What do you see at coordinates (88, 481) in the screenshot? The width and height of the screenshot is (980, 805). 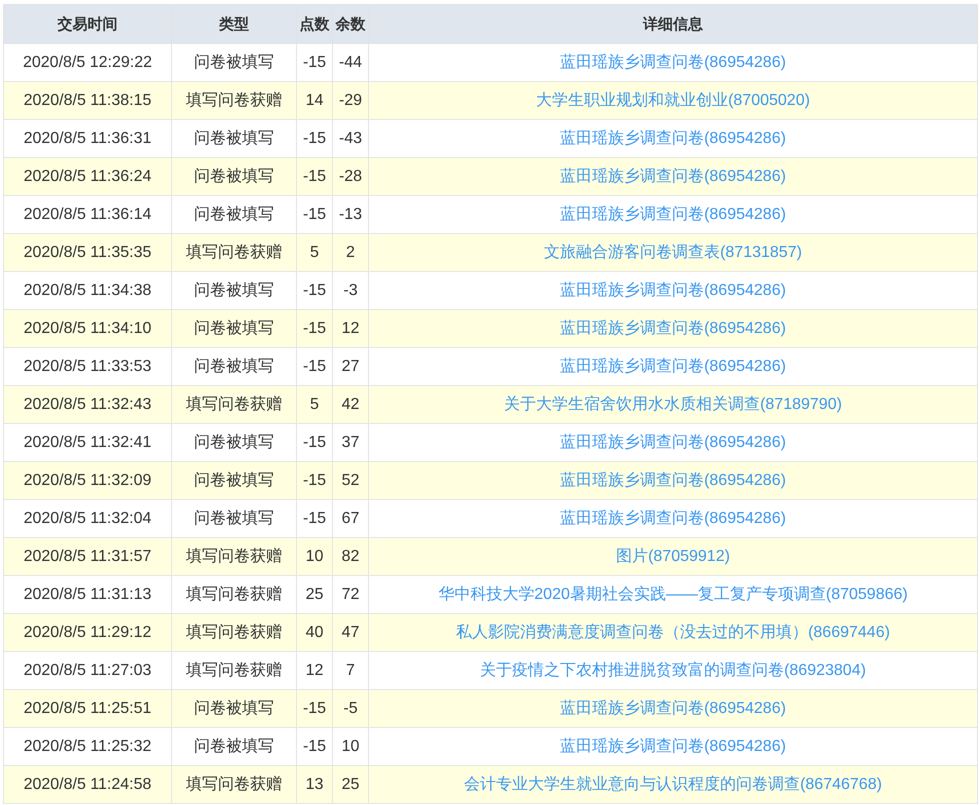 I see `table-cell: 2020/8/5 11:32:09` at bounding box center [88, 481].